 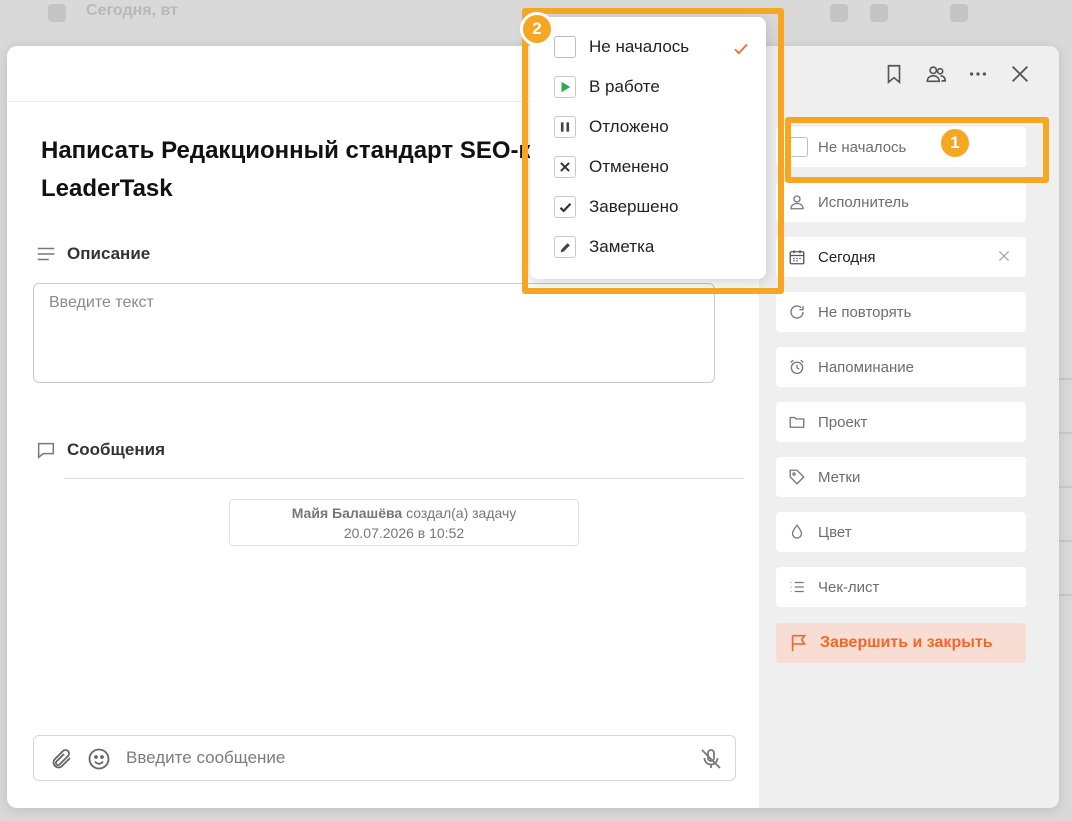 What do you see at coordinates (797, 532) in the screenshot?
I see `droplet-icon` at bounding box center [797, 532].